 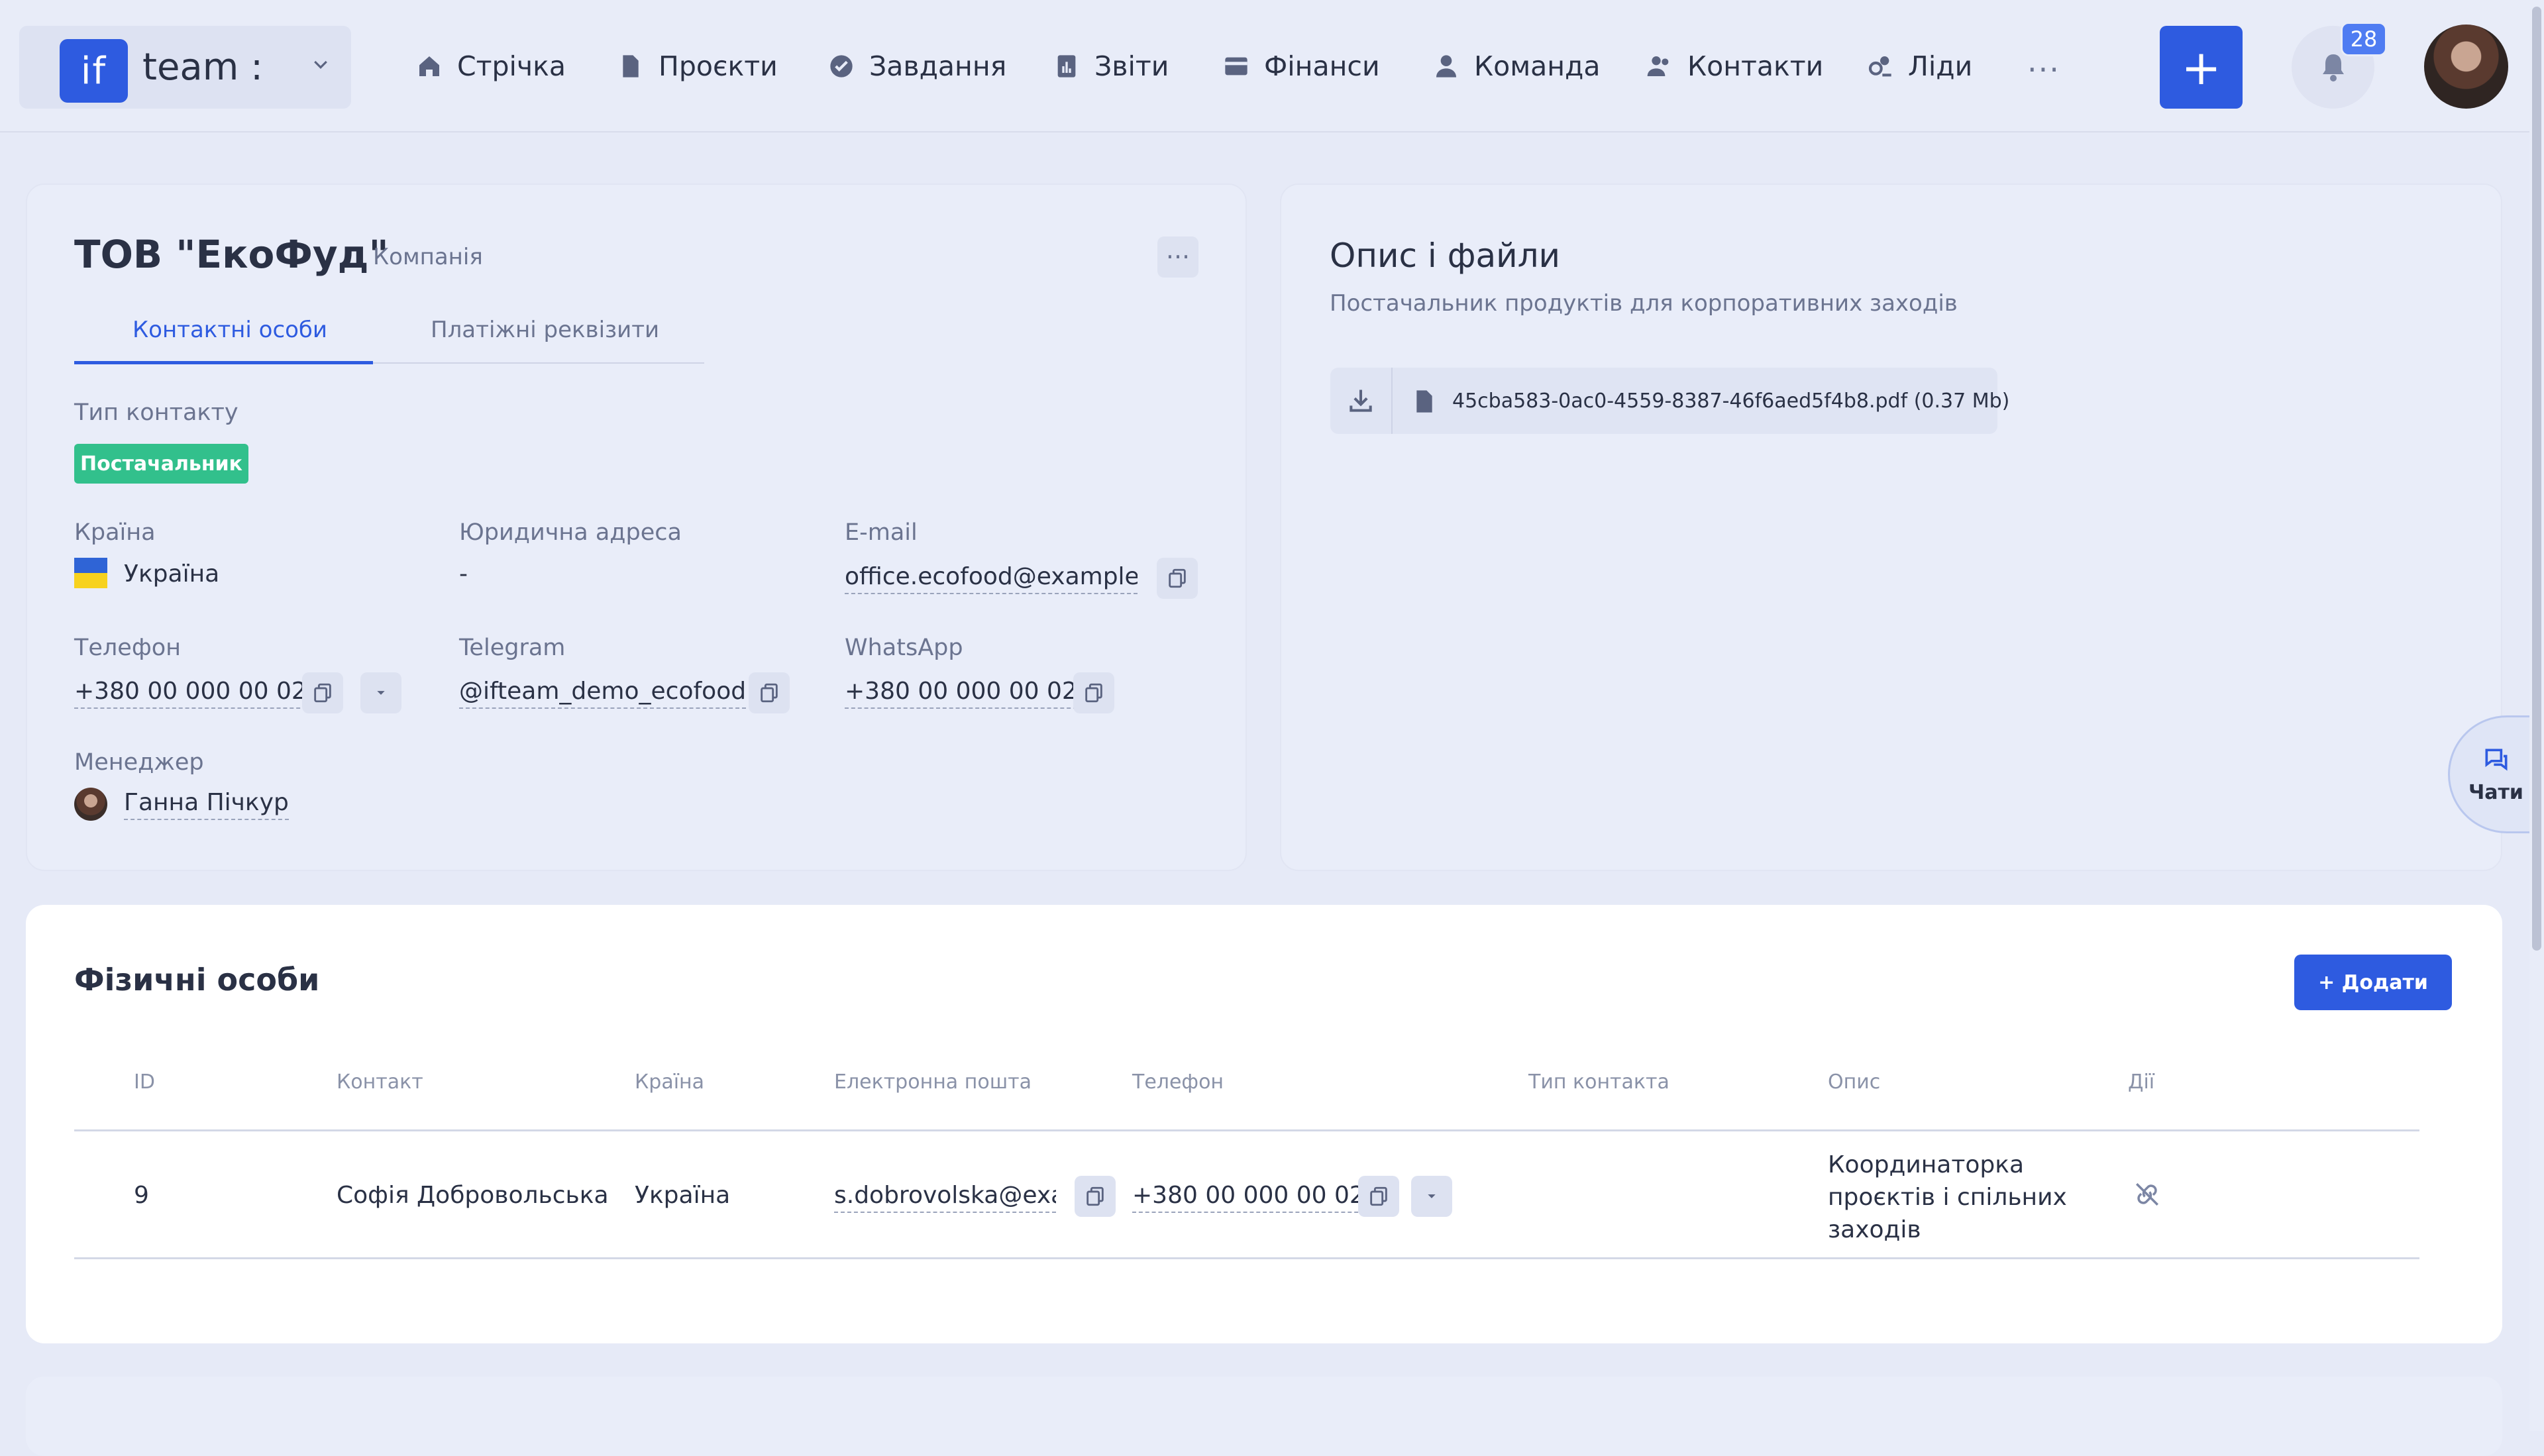 What do you see at coordinates (223, 362) in the screenshot?
I see `tab-active-indicator` at bounding box center [223, 362].